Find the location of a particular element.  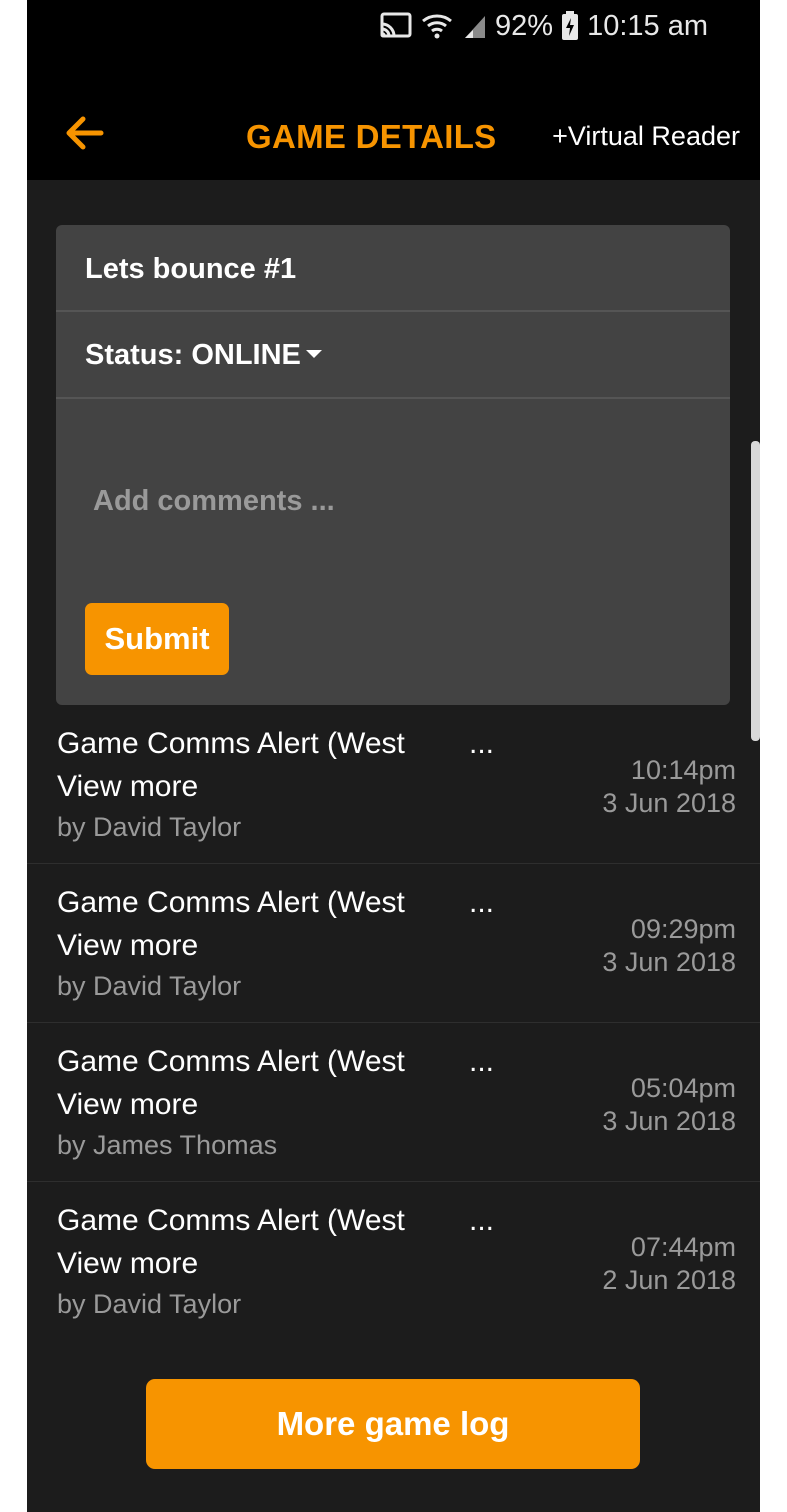

log-time: 10:14pm is located at coordinates (683, 770).